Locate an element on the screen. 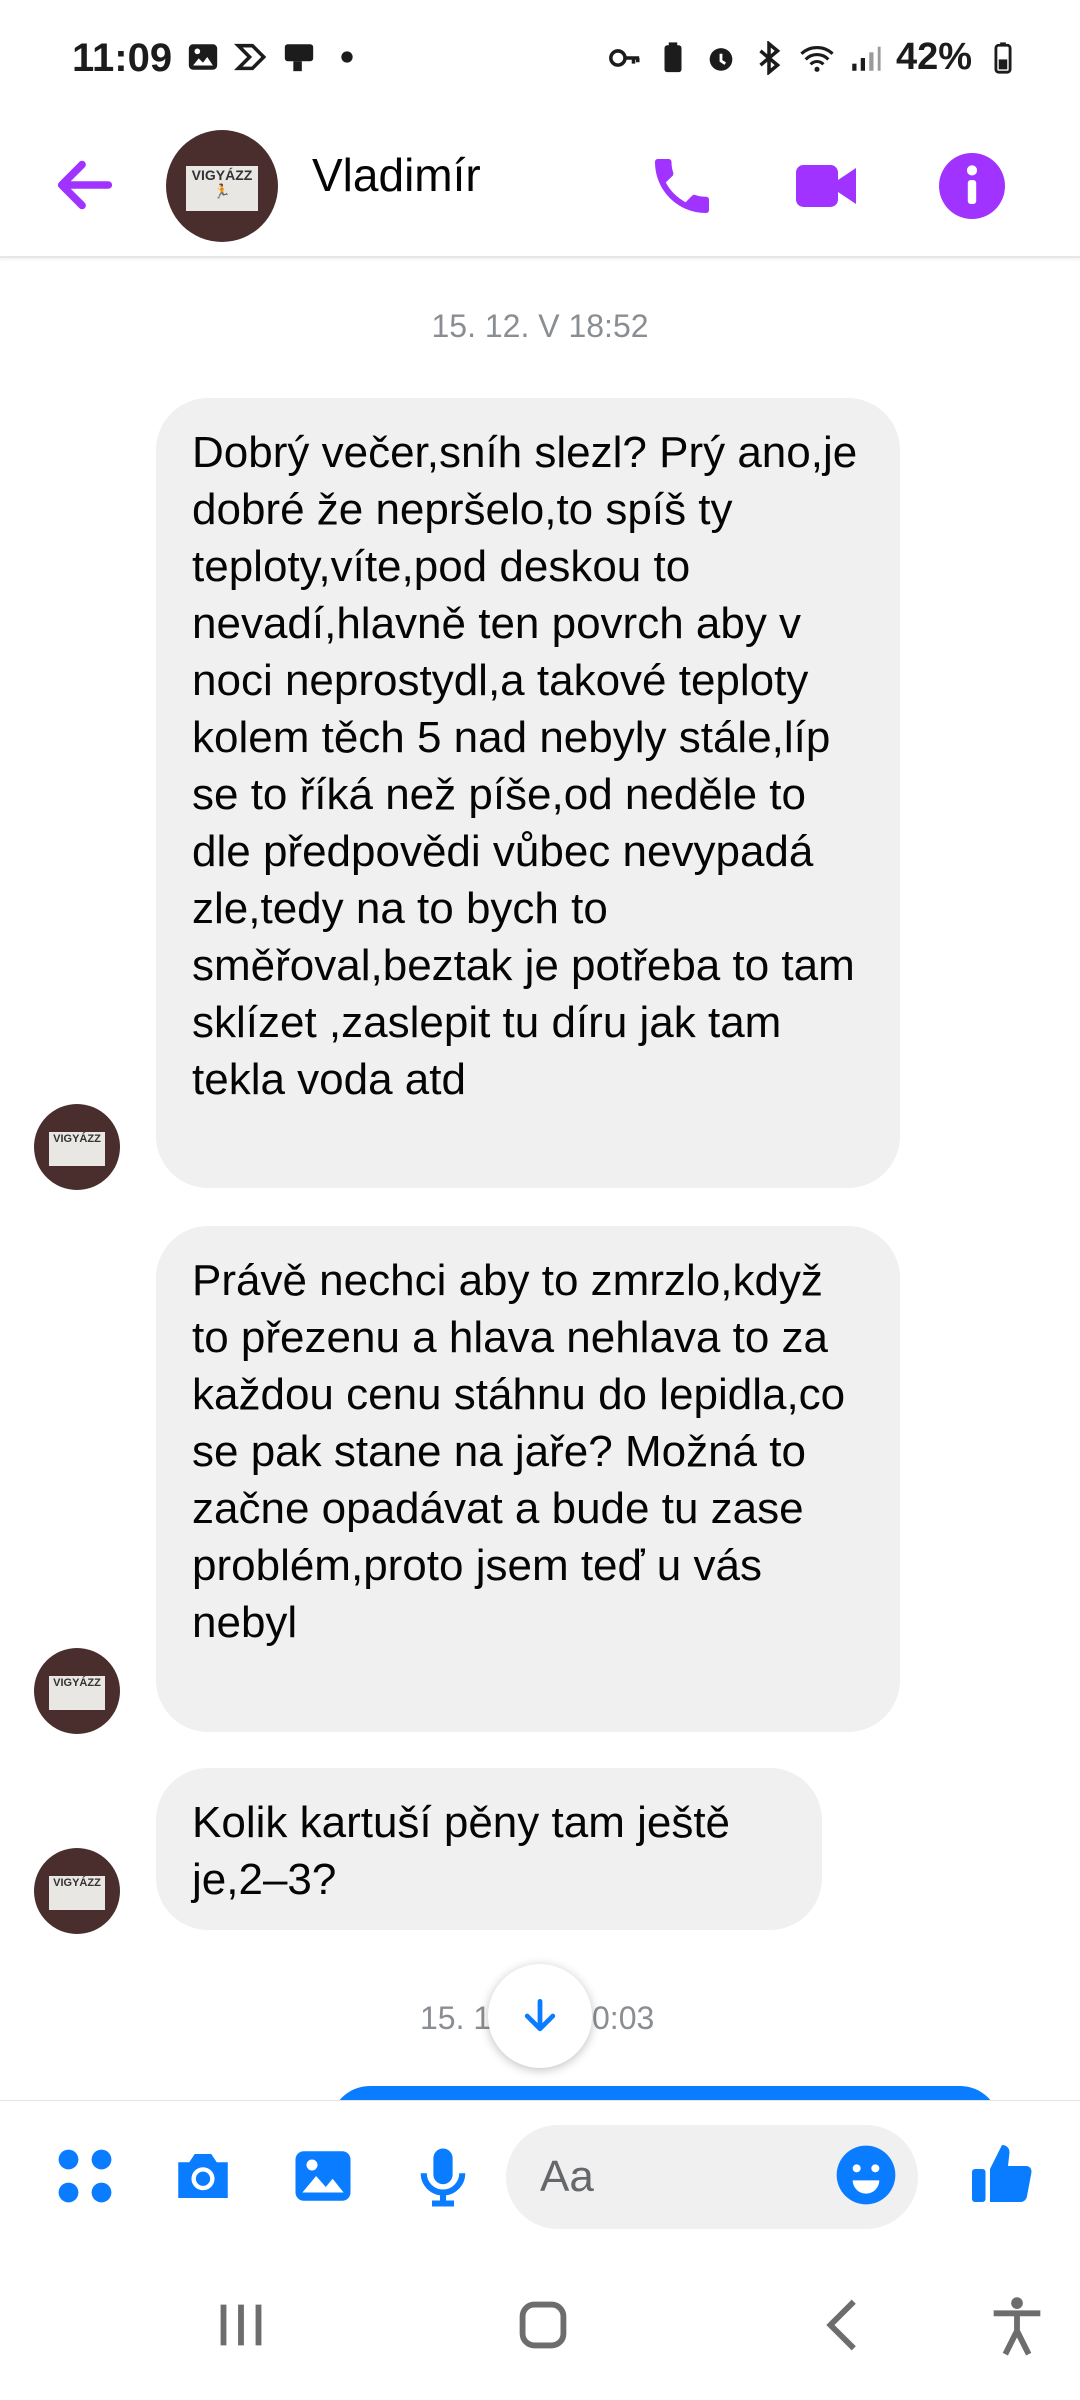 The height and width of the screenshot is (2400, 1080). gallery-notification-icon is located at coordinates (203, 57).